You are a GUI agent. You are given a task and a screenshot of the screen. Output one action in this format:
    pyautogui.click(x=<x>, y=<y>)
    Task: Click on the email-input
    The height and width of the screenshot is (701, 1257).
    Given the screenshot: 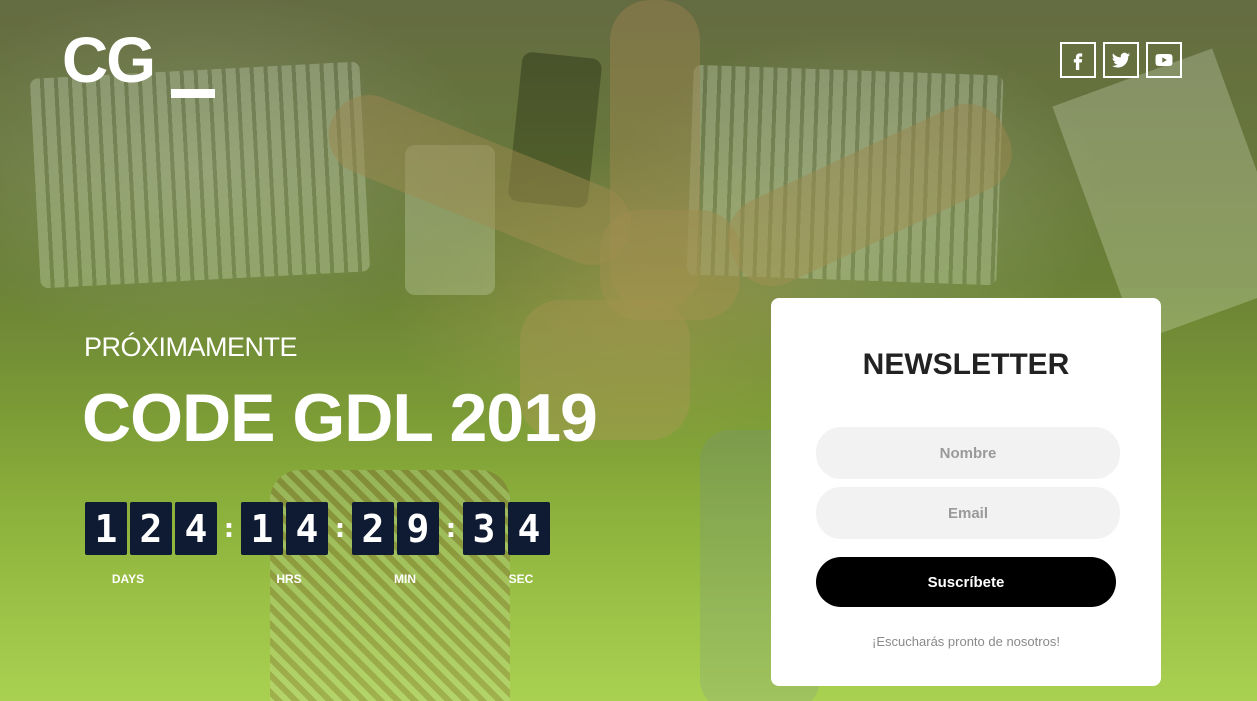 What is the action you would take?
    pyautogui.click(x=968, y=513)
    